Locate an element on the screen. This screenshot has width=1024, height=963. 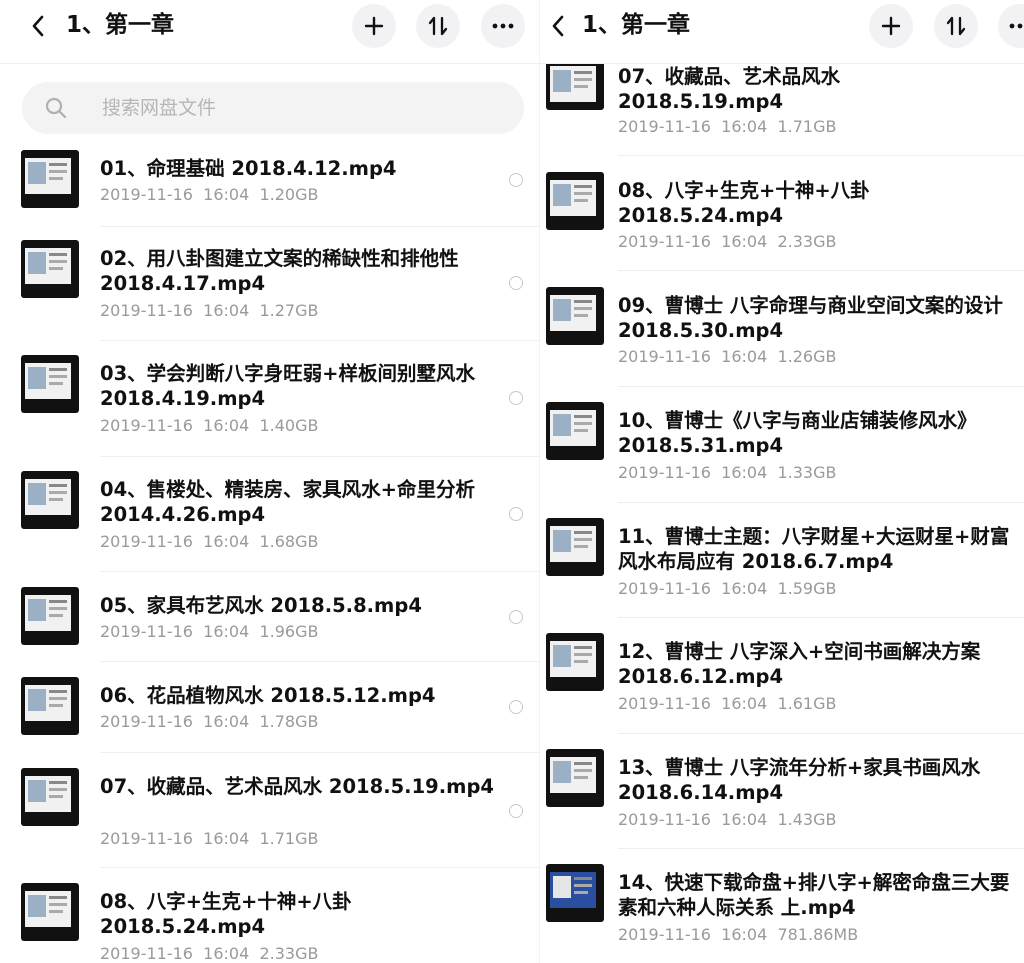
file-meta: 2019-11-16 16:04 1.33GB is located at coordinates (727, 472).